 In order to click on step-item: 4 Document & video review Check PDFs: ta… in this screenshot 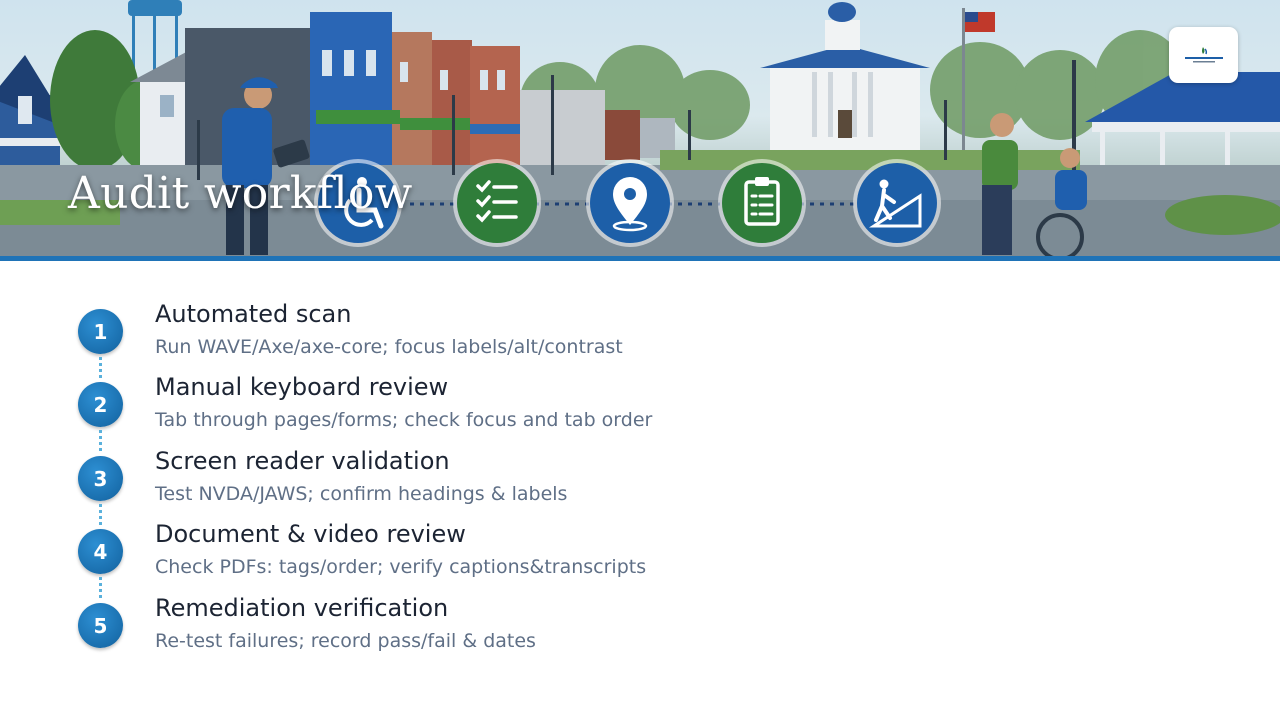, I will do `click(398, 555)`.